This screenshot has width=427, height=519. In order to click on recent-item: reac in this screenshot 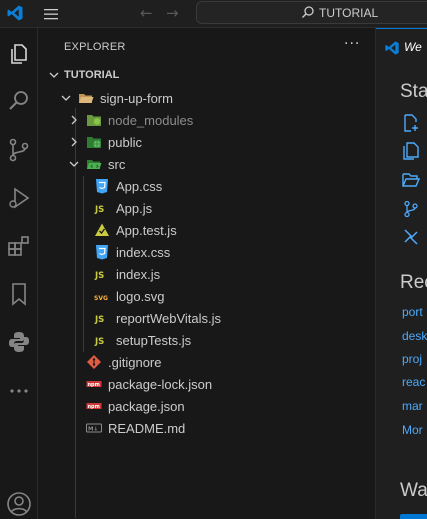, I will do `click(413, 382)`.